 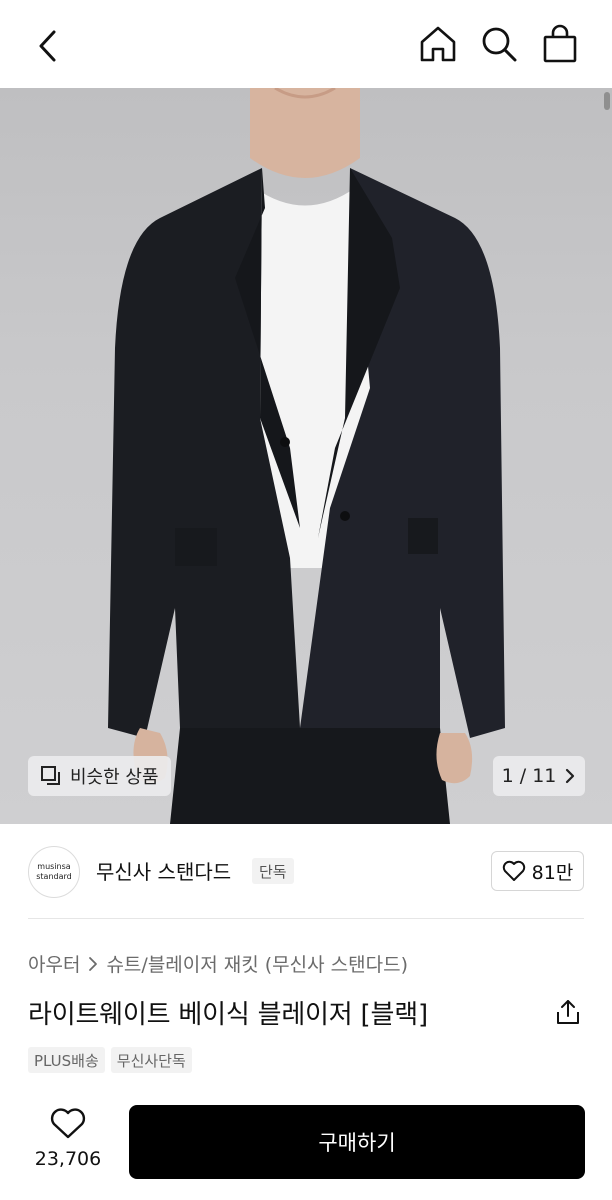 I want to click on divider, so click(x=306, y=918).